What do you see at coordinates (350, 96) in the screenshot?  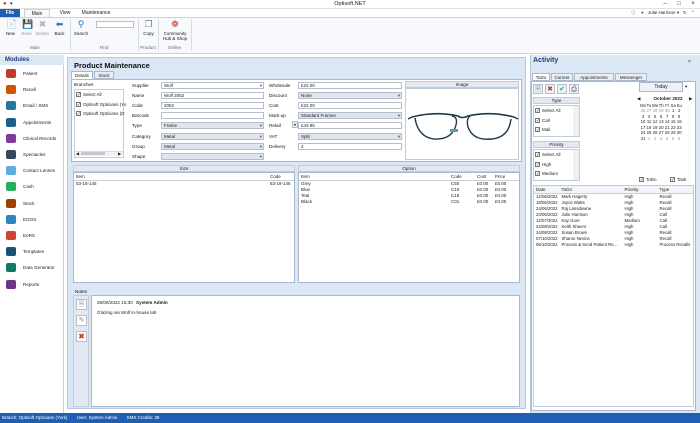 I see `field-discount: None` at bounding box center [350, 96].